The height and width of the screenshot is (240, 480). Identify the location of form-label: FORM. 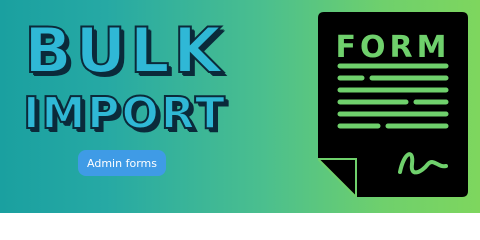
(393, 47).